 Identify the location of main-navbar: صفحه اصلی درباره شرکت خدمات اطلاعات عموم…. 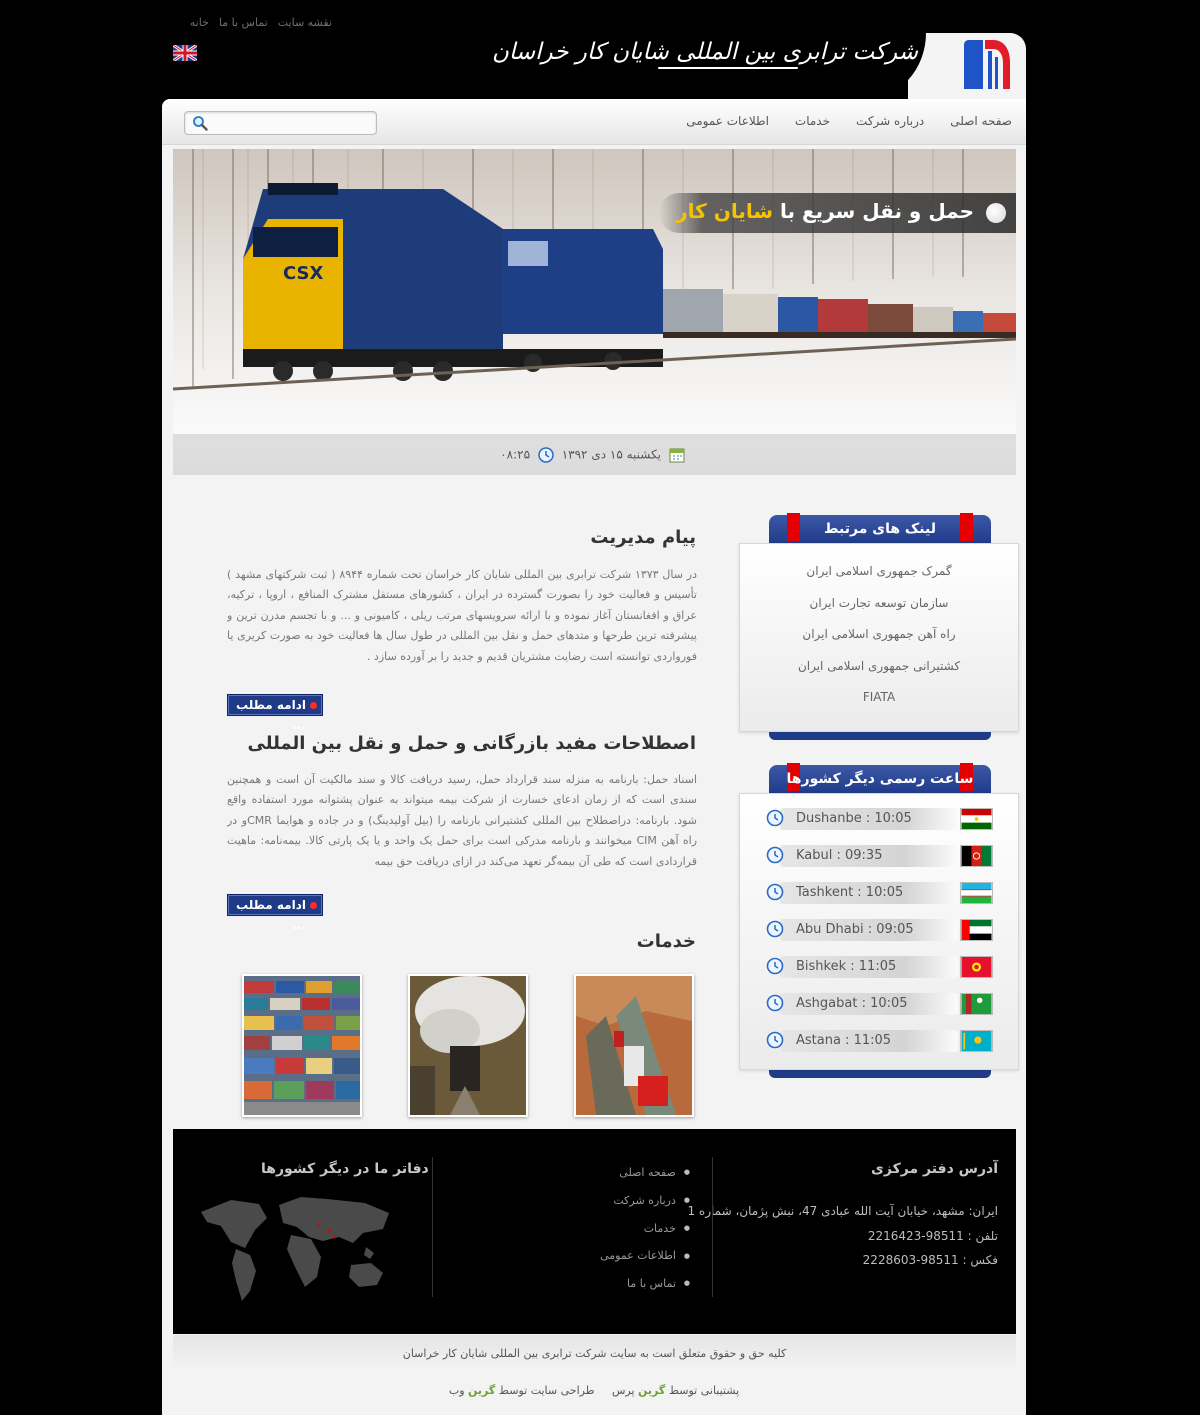
(594, 122).